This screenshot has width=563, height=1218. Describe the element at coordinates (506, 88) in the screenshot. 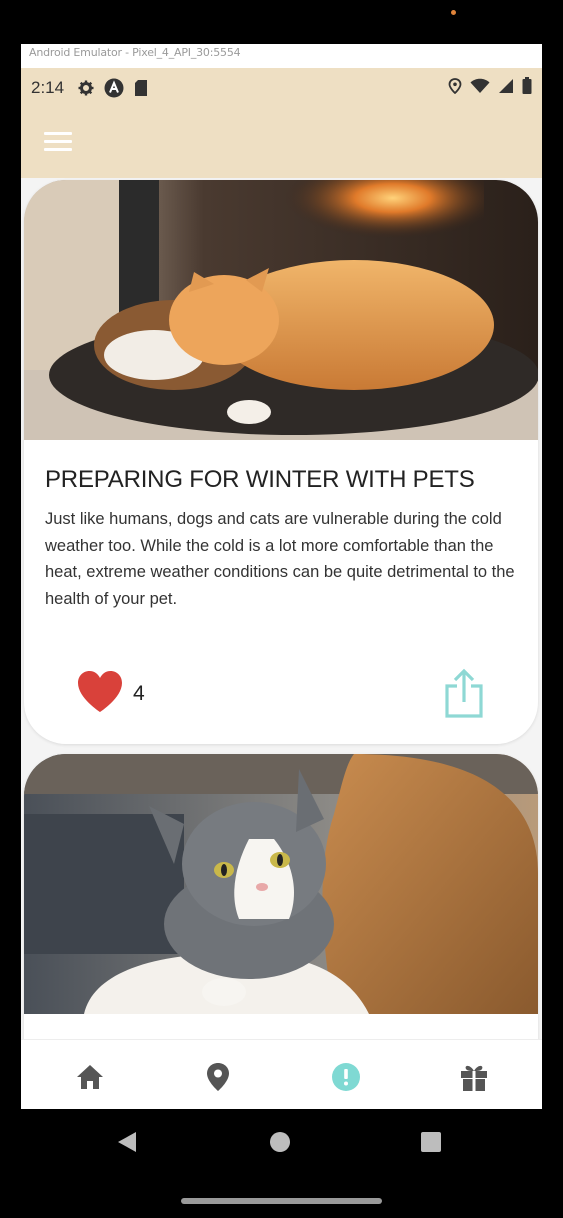

I see `signal-icon` at that location.